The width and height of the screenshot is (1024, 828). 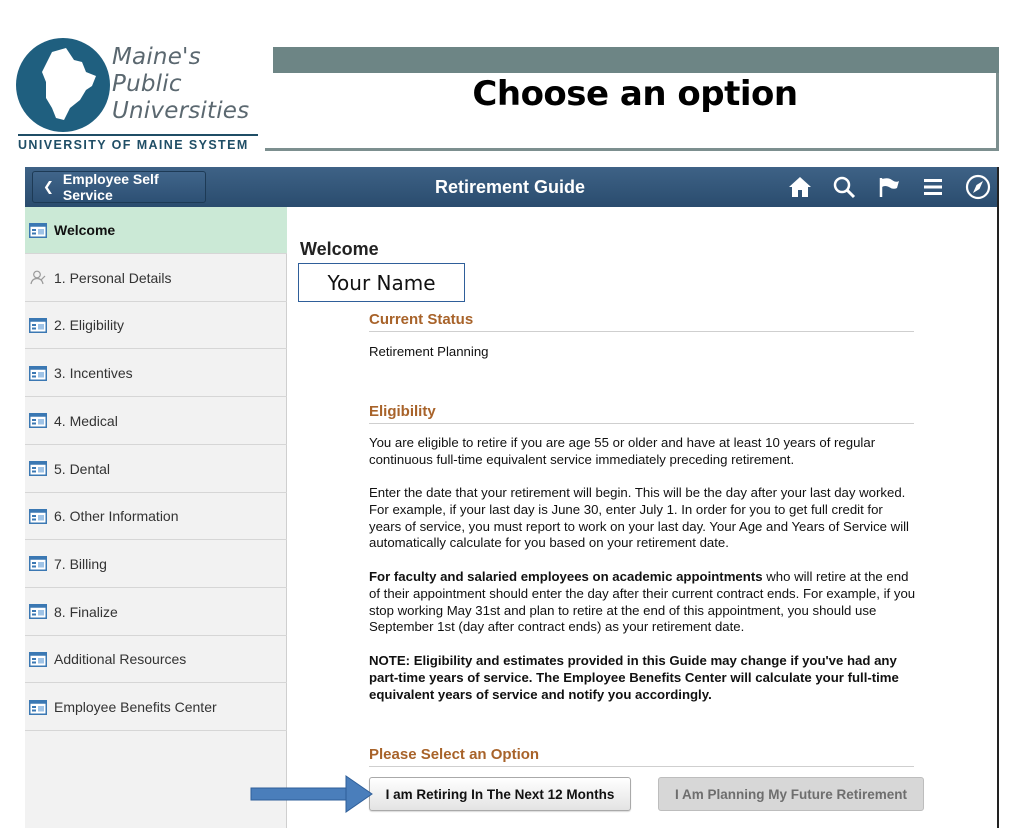 I want to click on sidebar-item-5-dental: 5. Dental, so click(x=156, y=469).